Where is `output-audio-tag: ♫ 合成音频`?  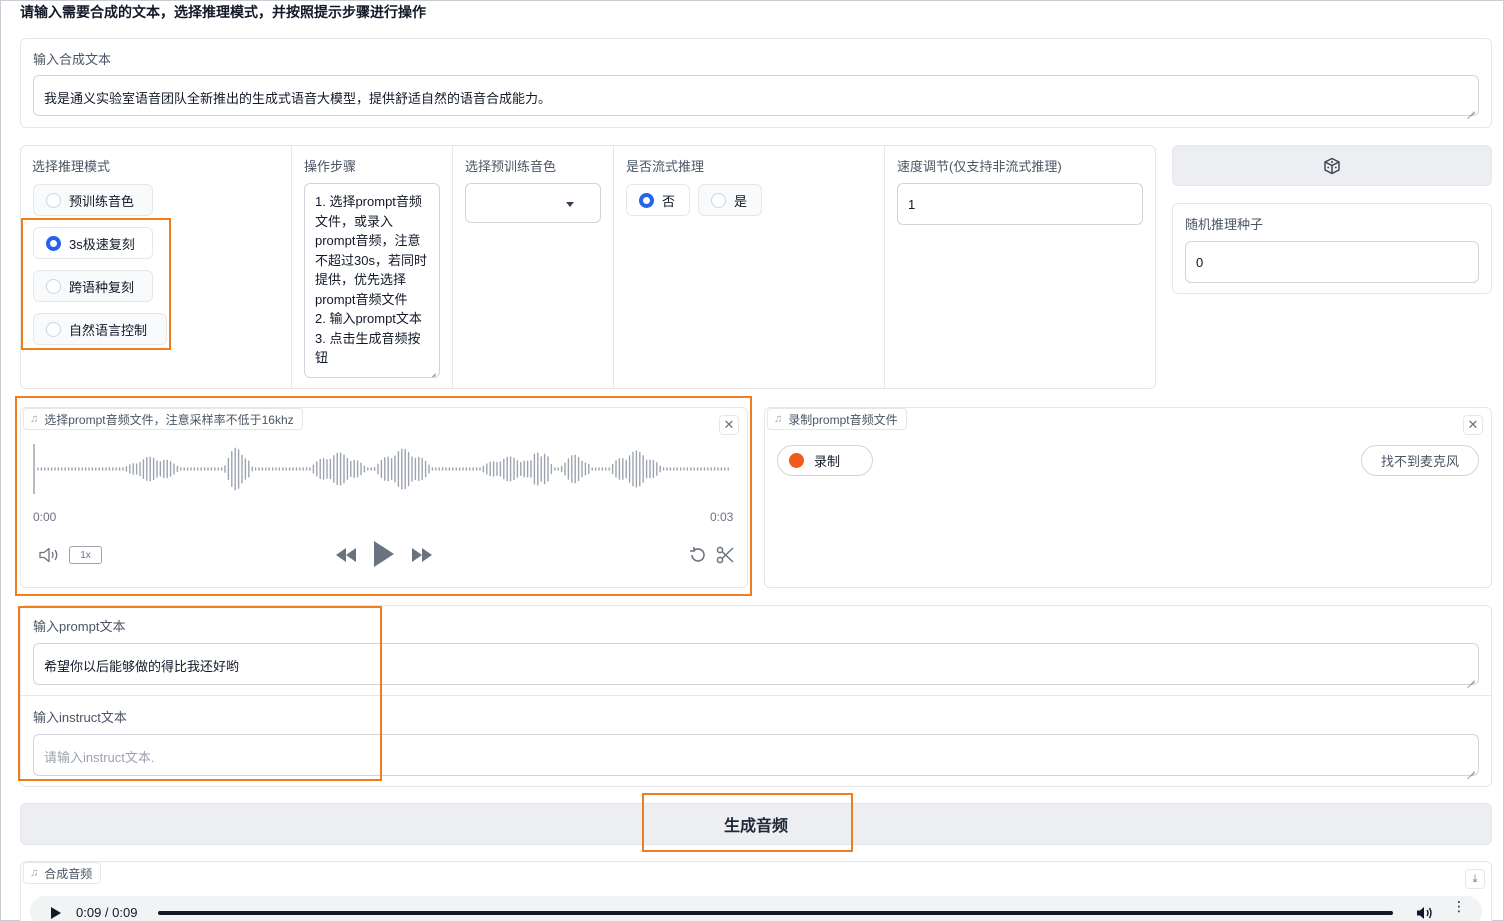
output-audio-tag: ♫ 合成音频 is located at coordinates (62, 873).